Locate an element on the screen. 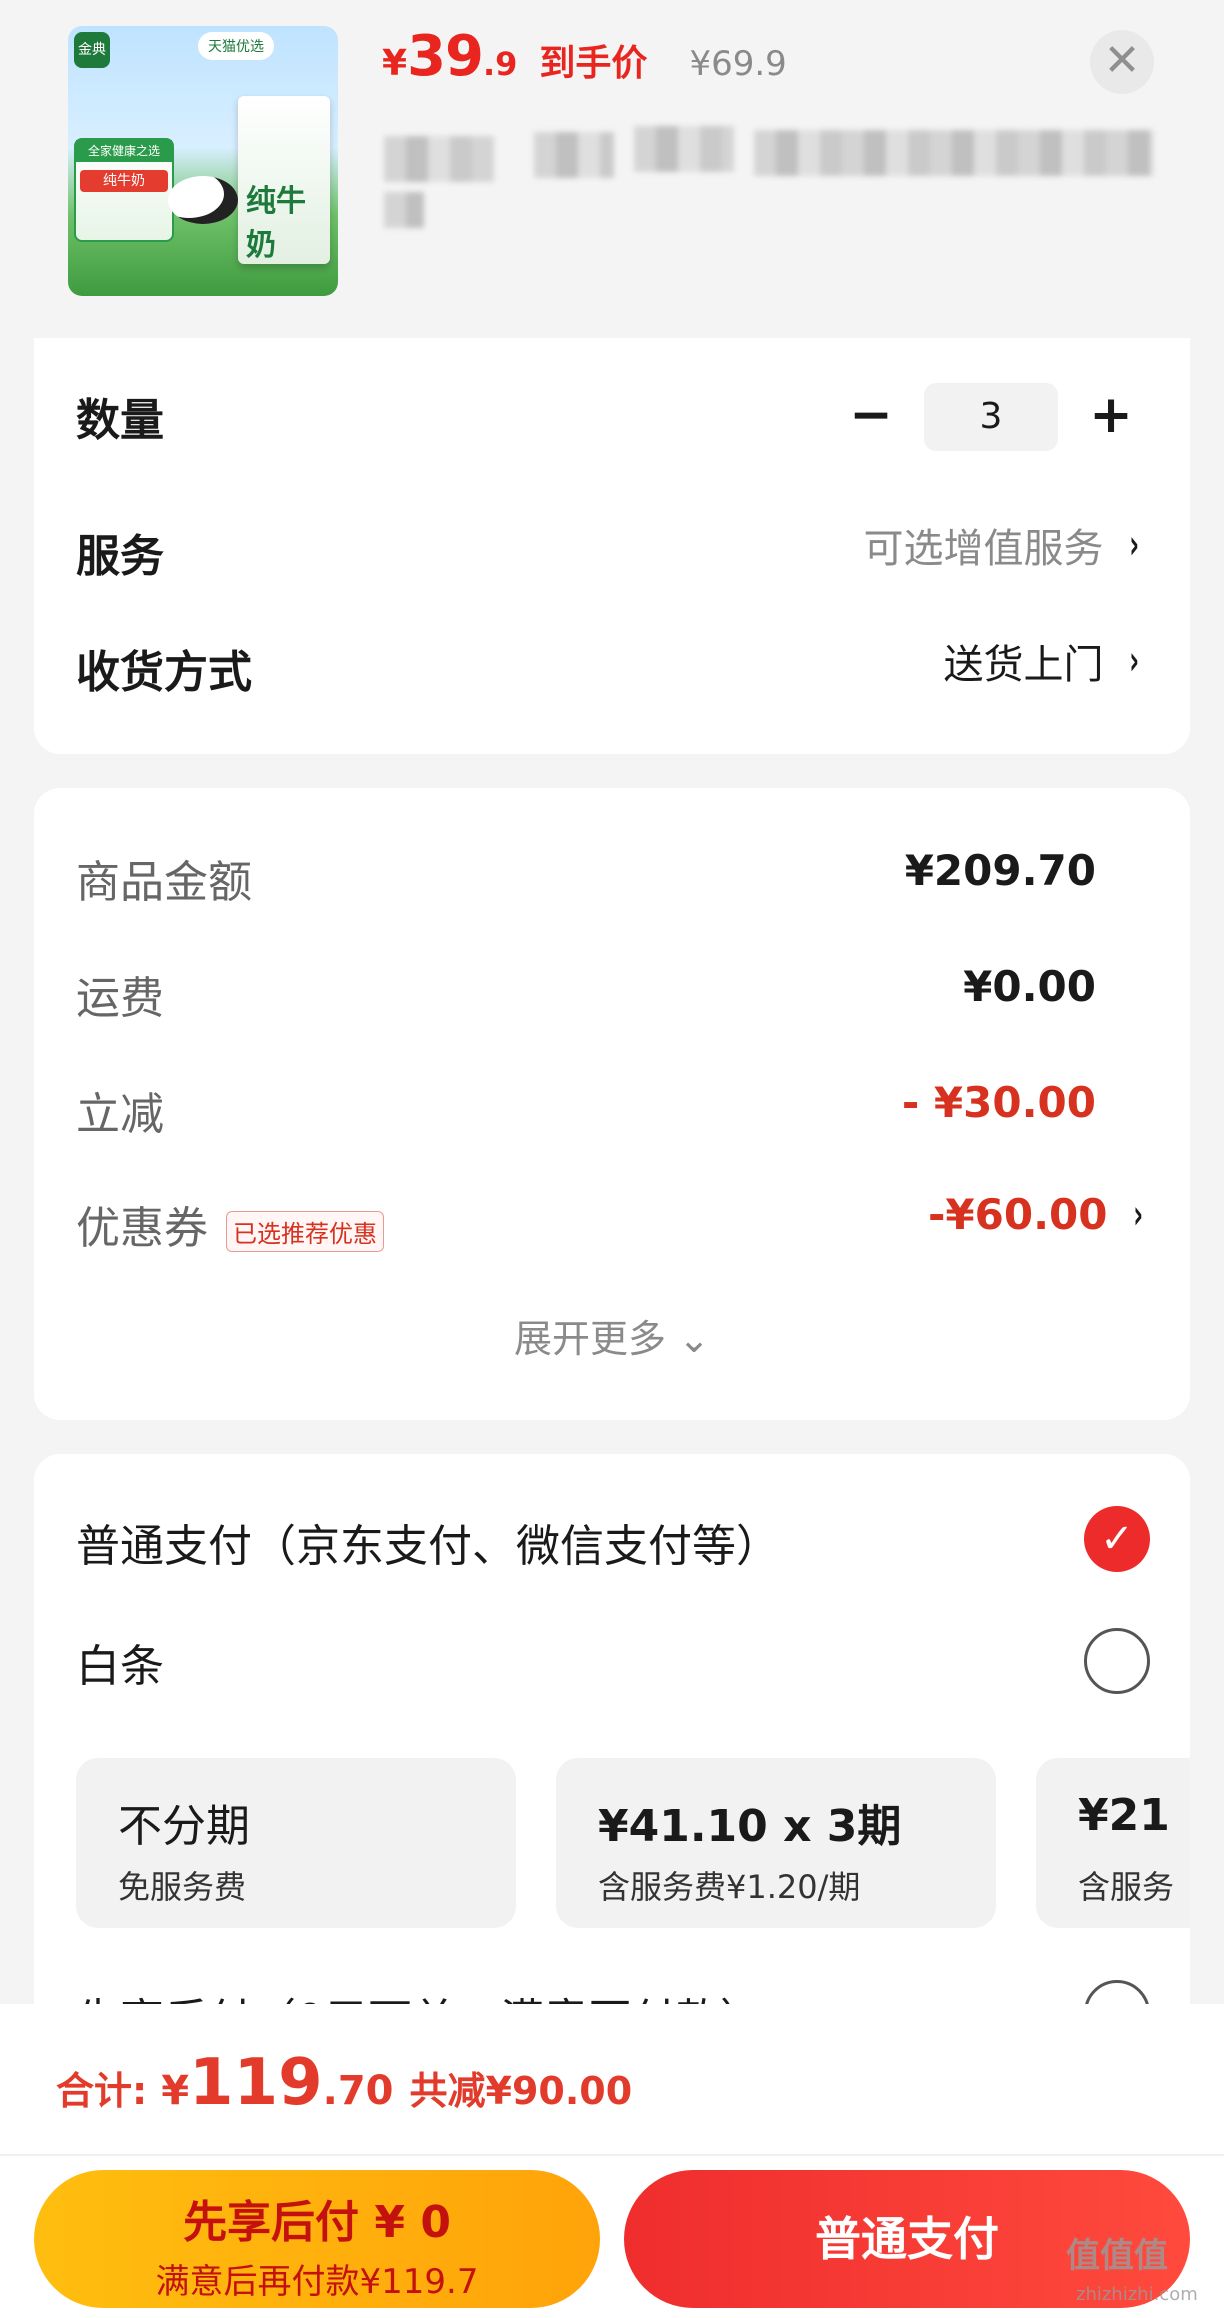 The image size is (1224, 2318). expand-more-button: 展开更多 ⌄ is located at coordinates (612, 1335).